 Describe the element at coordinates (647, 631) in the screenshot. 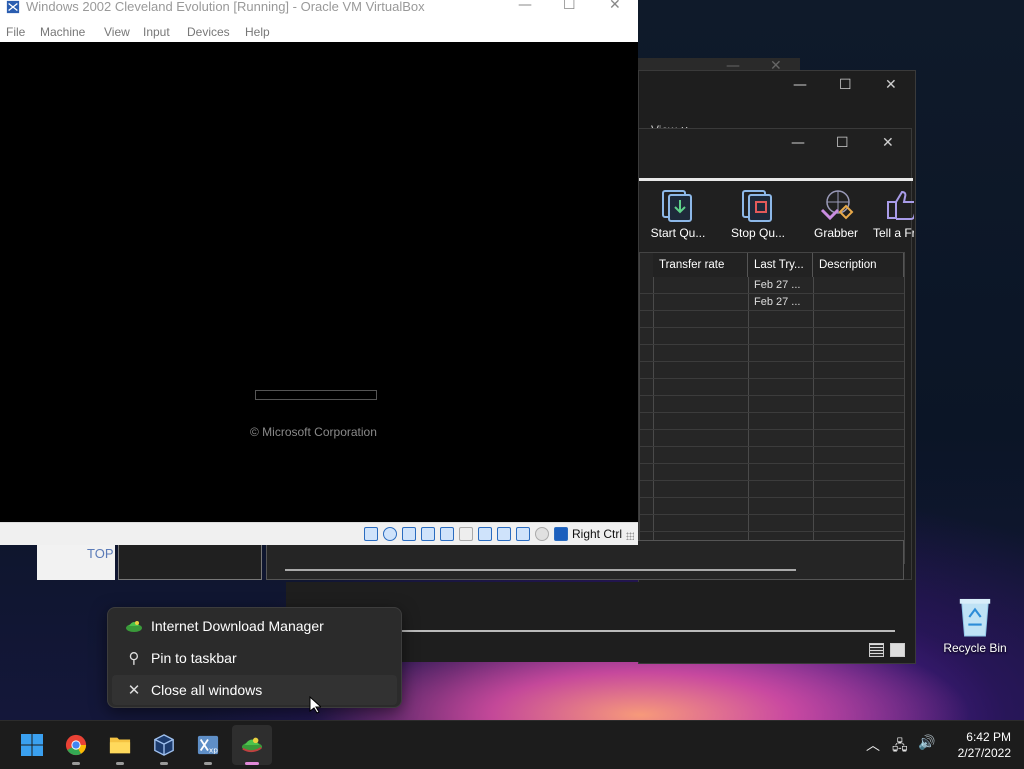

I see `progress-line` at that location.